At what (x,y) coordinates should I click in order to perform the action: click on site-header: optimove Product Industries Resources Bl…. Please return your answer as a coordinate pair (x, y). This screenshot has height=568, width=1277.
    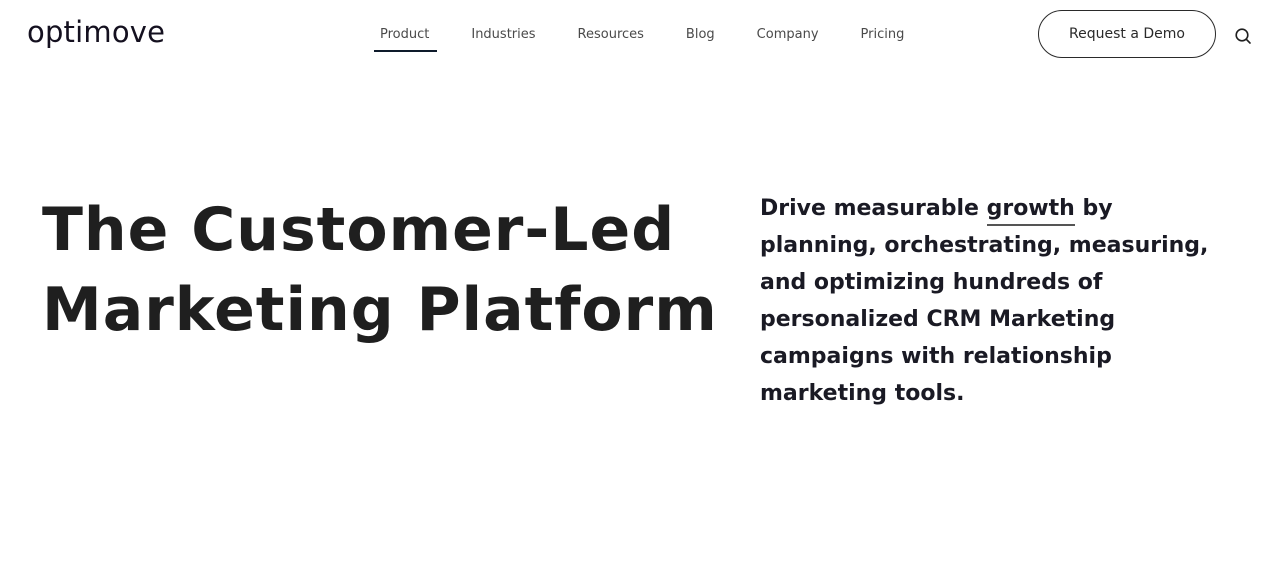
    Looking at the image, I should click on (638, 35).